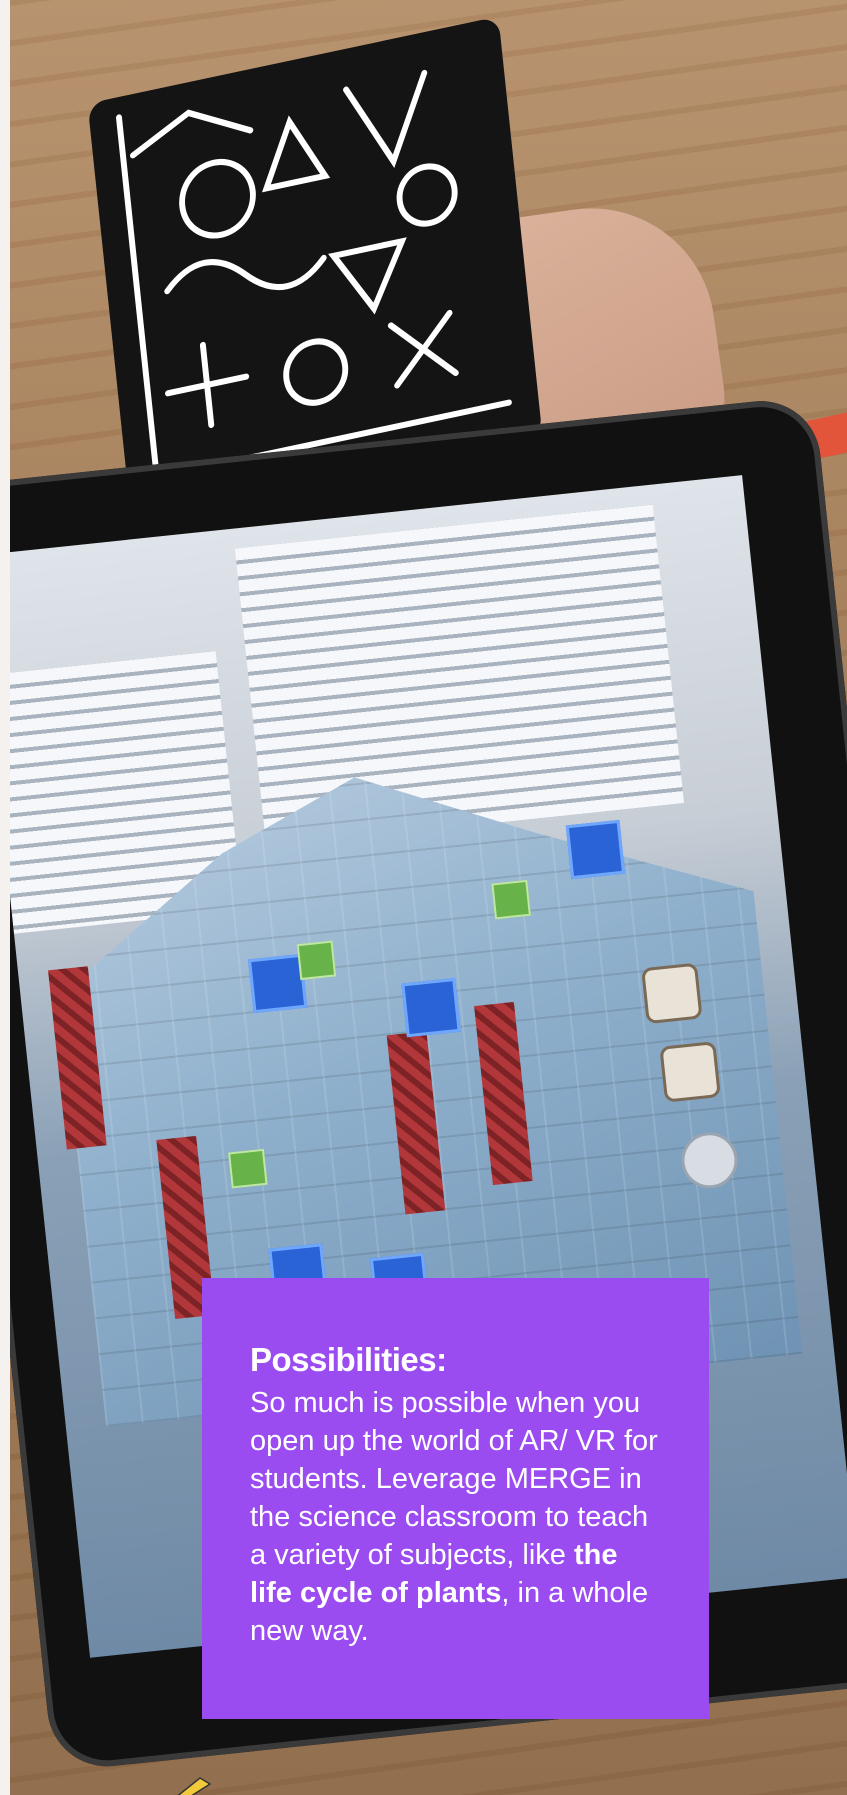 The width and height of the screenshot is (847, 1795). I want to click on card-title: Possibilities:, so click(348, 1359).